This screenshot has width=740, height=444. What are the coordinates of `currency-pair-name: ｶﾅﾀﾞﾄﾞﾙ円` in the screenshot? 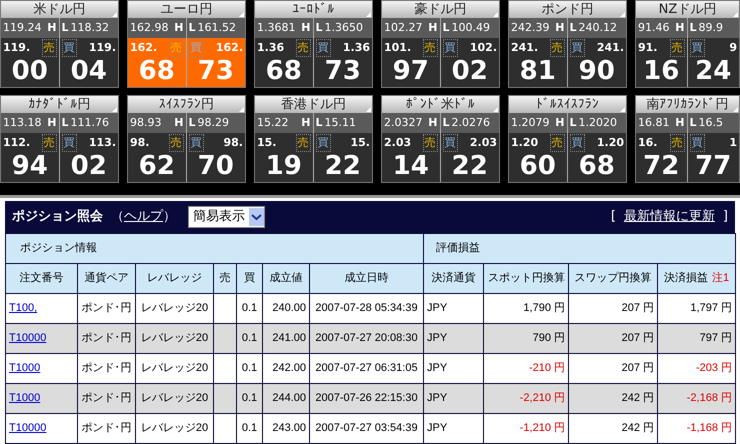 It's located at (59, 104).